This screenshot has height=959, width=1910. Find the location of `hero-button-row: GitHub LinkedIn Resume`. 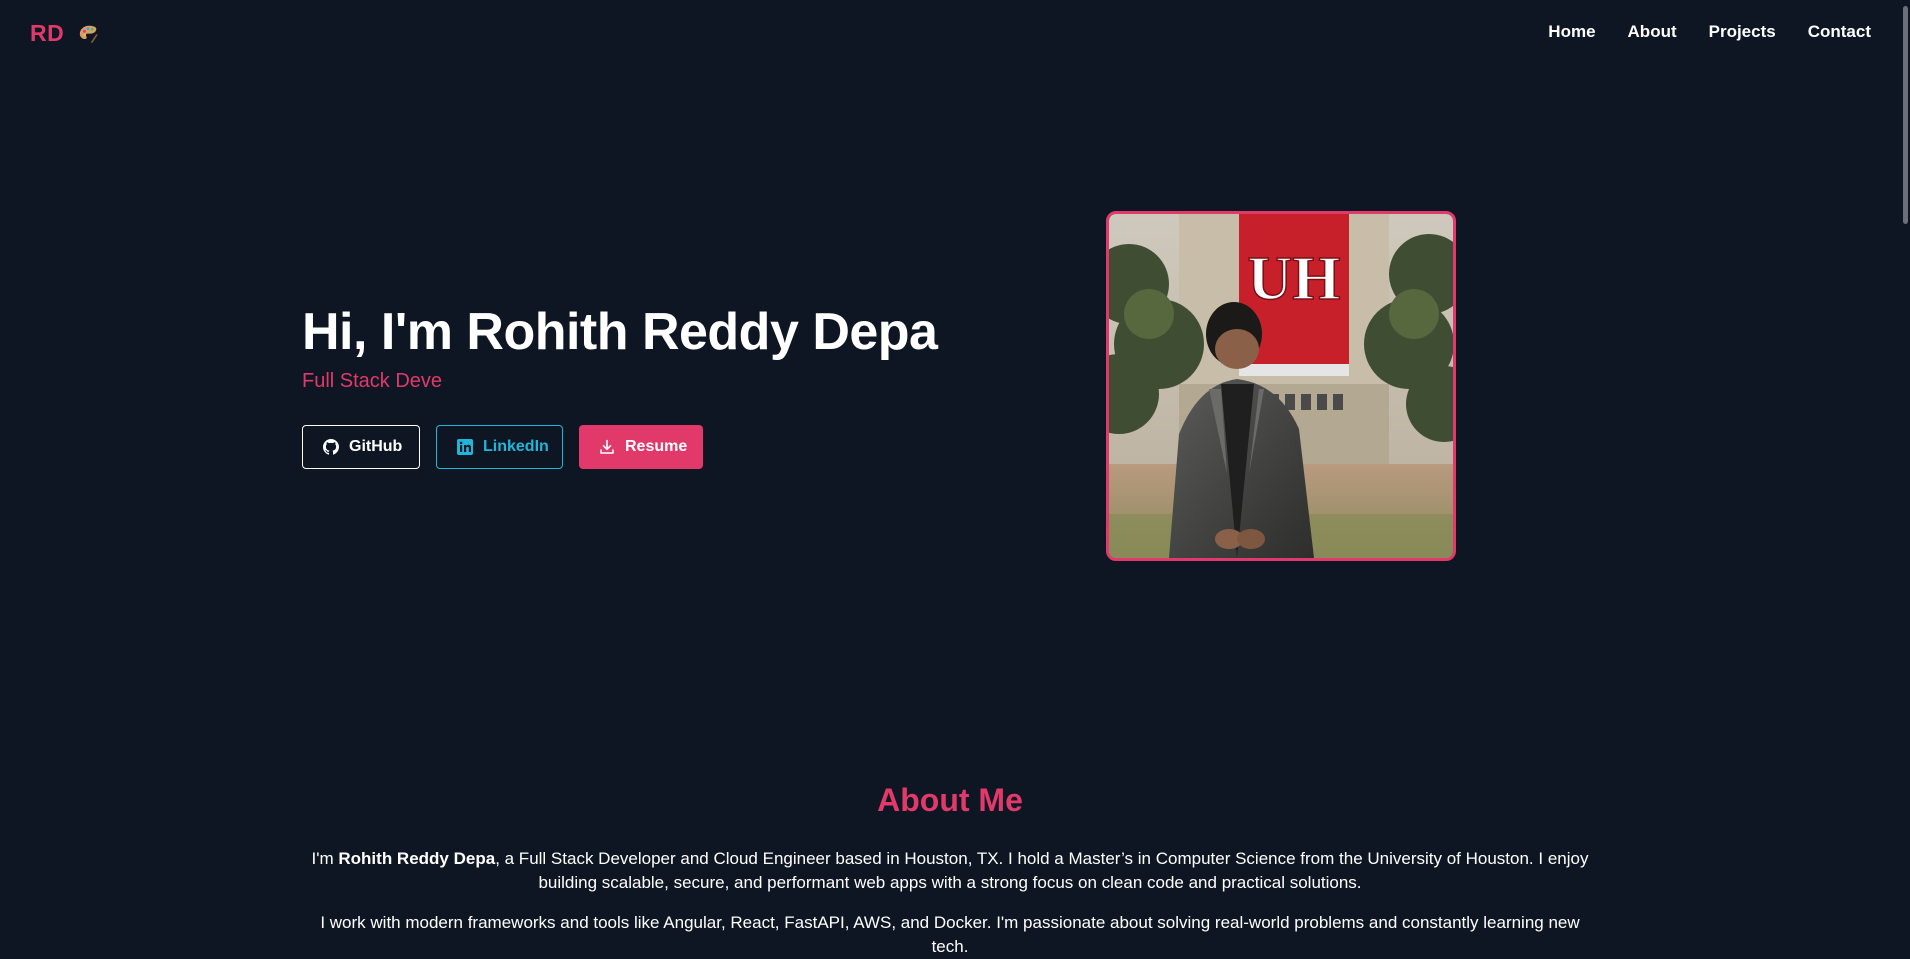

hero-button-row: GitHub LinkedIn Resume is located at coordinates (502, 447).